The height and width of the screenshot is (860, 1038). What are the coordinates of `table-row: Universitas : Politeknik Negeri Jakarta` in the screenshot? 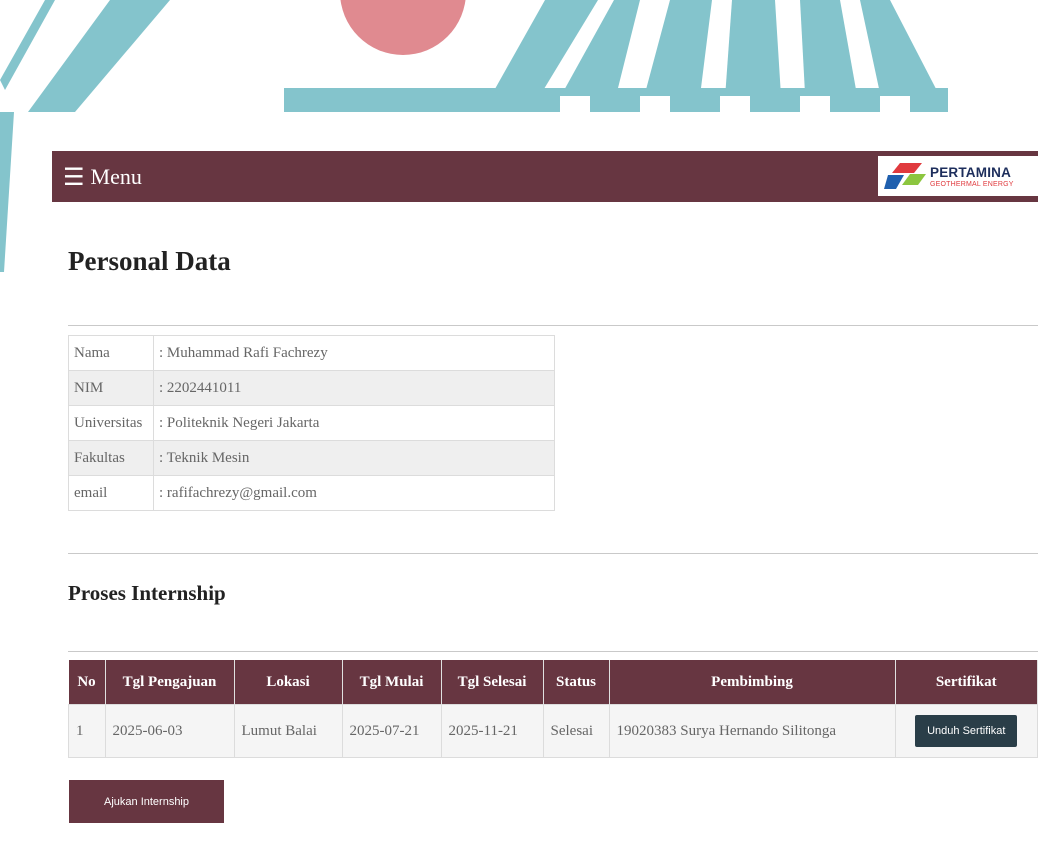 It's located at (311, 423).